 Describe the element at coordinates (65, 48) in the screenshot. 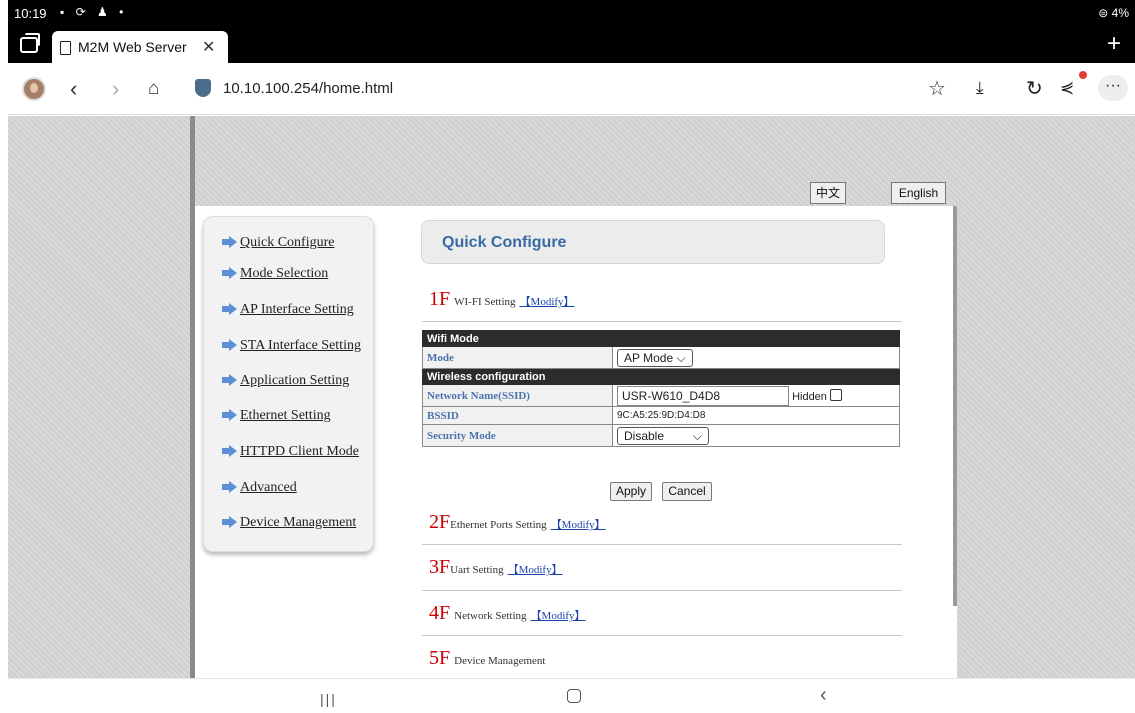

I see `page-icon` at that location.